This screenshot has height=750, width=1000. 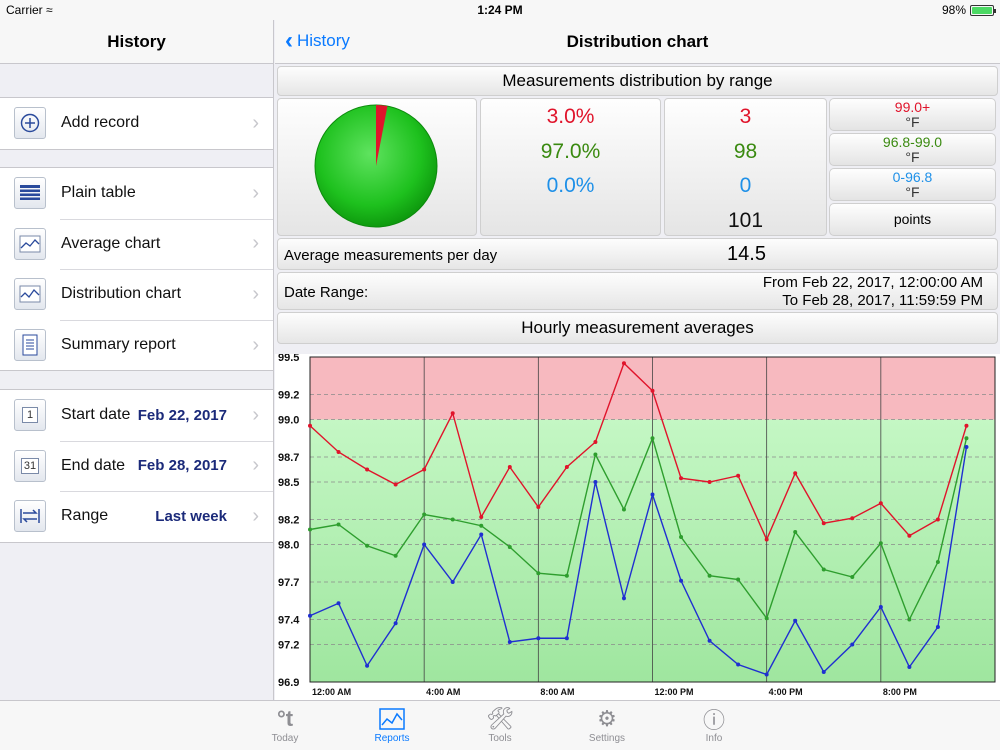 I want to click on add-circle-icon, so click(x=30, y=123).